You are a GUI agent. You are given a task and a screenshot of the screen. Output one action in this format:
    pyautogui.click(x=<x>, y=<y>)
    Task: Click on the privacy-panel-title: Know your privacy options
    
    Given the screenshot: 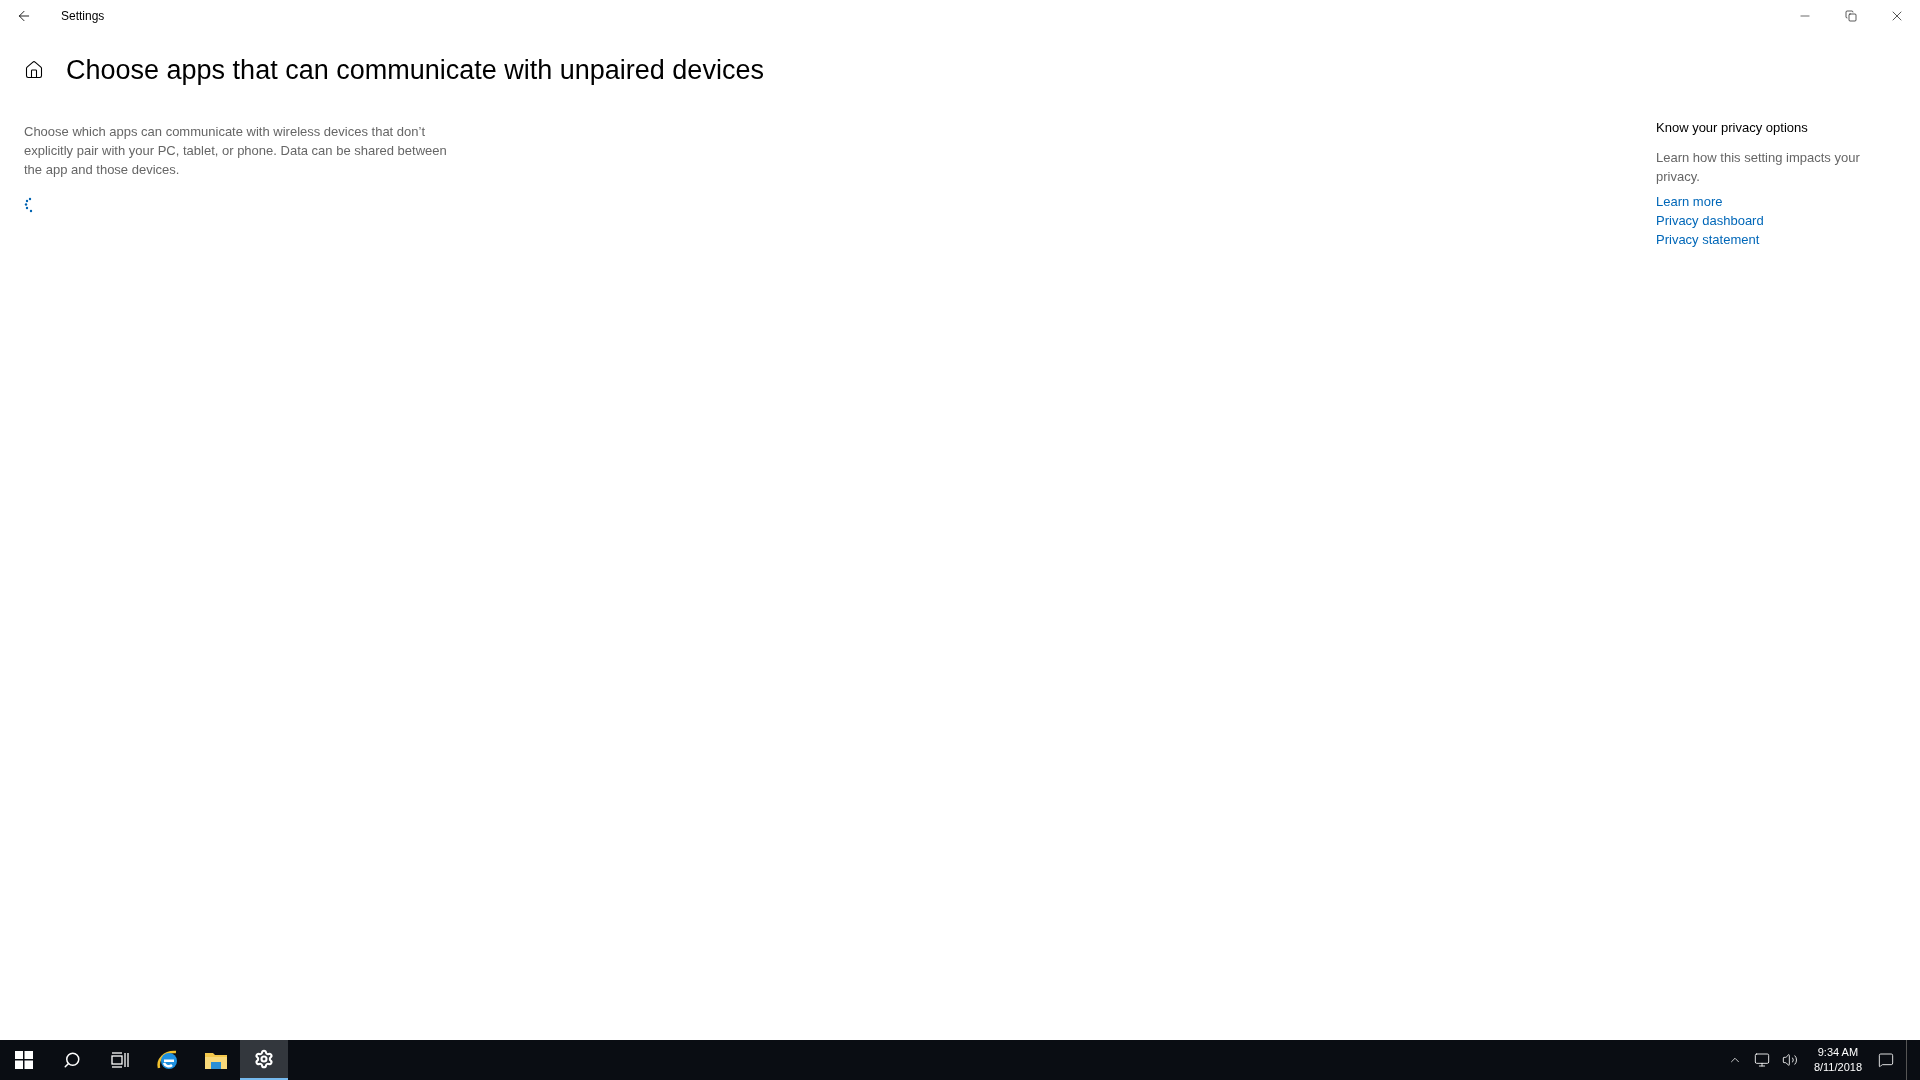 What is the action you would take?
    pyautogui.click(x=1732, y=128)
    